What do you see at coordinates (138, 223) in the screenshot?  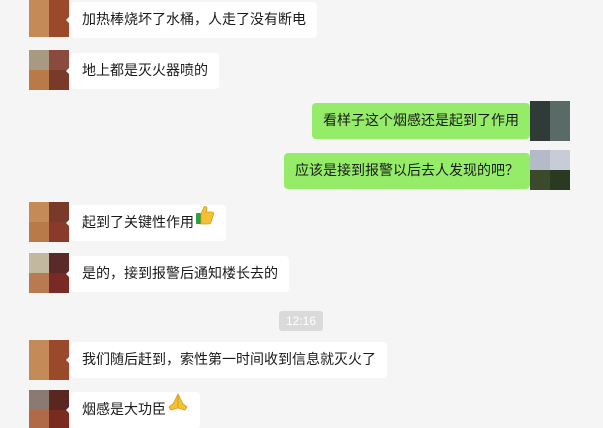 I see `message-text: 起到了关键性作用` at bounding box center [138, 223].